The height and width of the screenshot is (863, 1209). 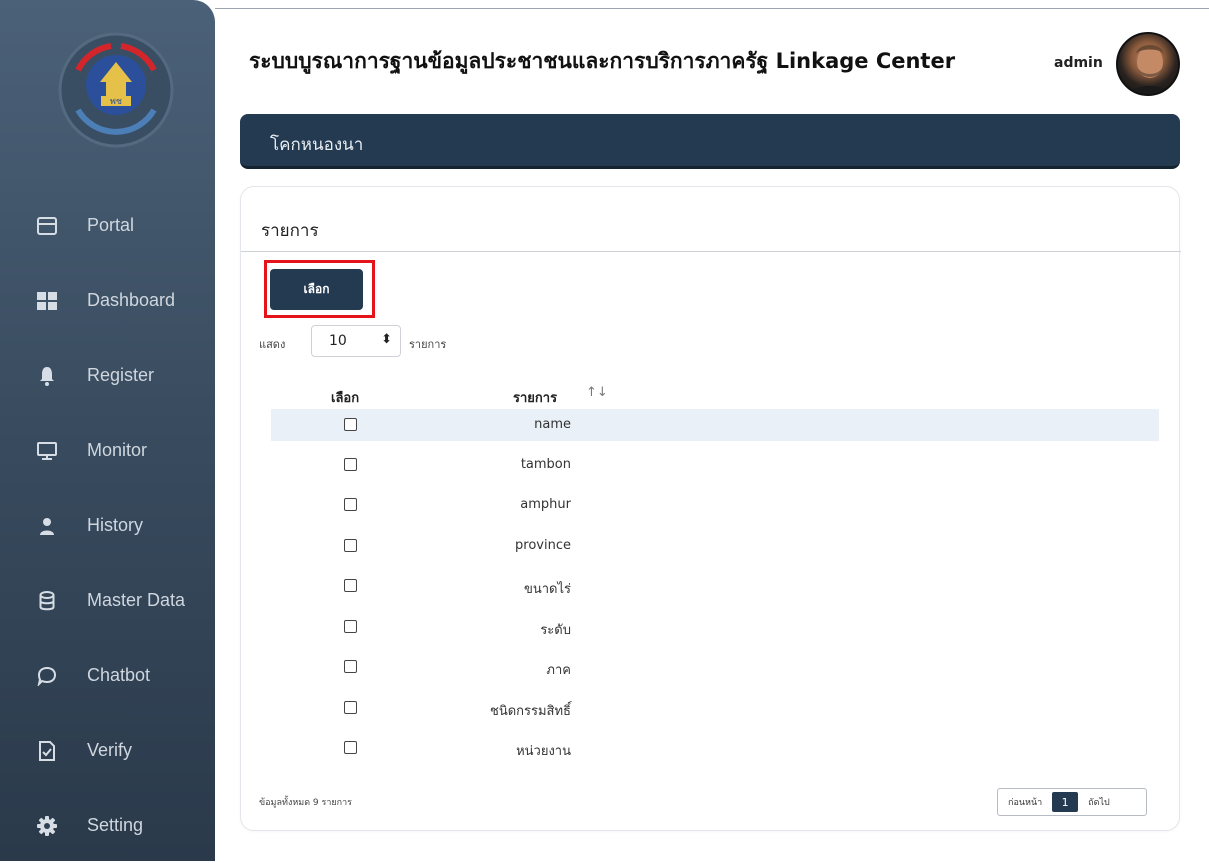 I want to click on header-divider, so click(x=712, y=8).